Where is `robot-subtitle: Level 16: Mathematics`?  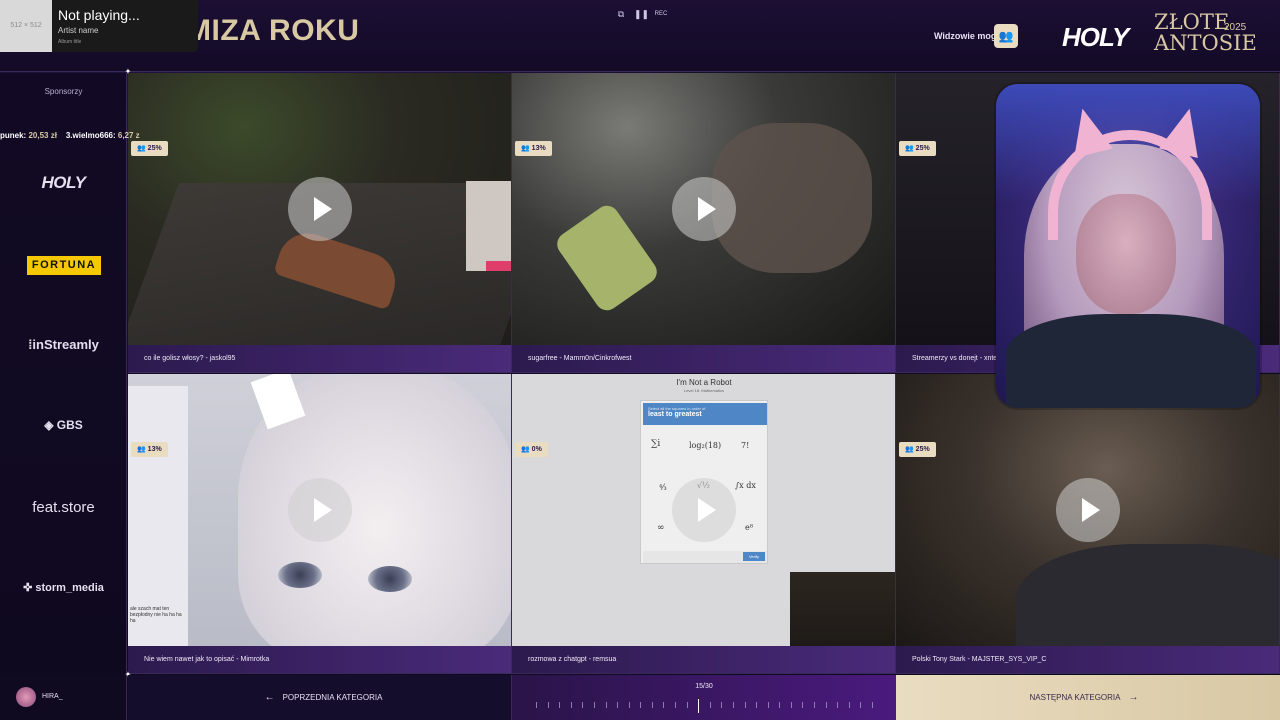 robot-subtitle: Level 16: Mathematics is located at coordinates (704, 390).